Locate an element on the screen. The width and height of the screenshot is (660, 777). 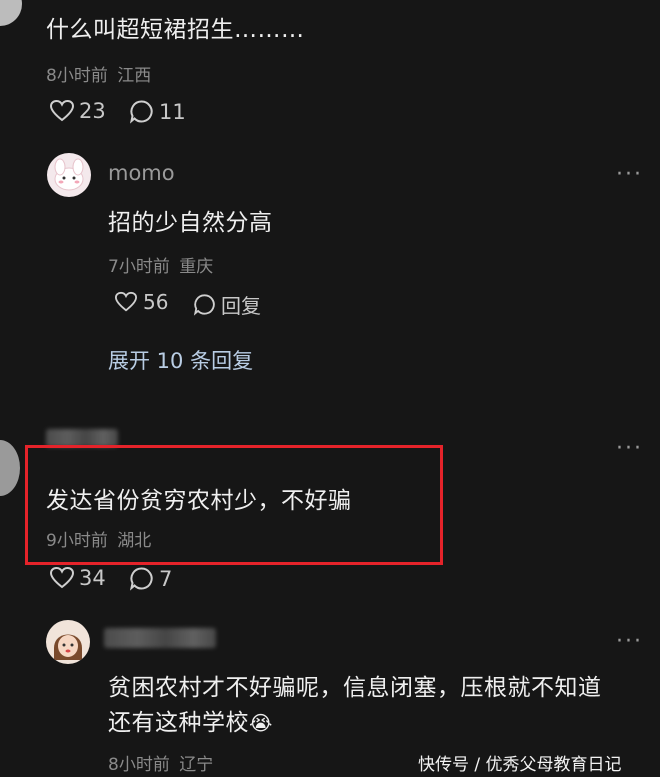
reply-button: 回复 is located at coordinates (227, 304).